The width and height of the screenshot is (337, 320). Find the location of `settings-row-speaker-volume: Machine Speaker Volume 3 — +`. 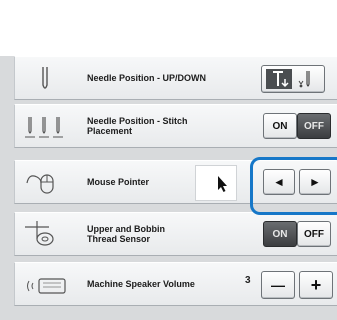

settings-row-speaker-volume: Machine Speaker Volume 3 — + is located at coordinates (175, 284).